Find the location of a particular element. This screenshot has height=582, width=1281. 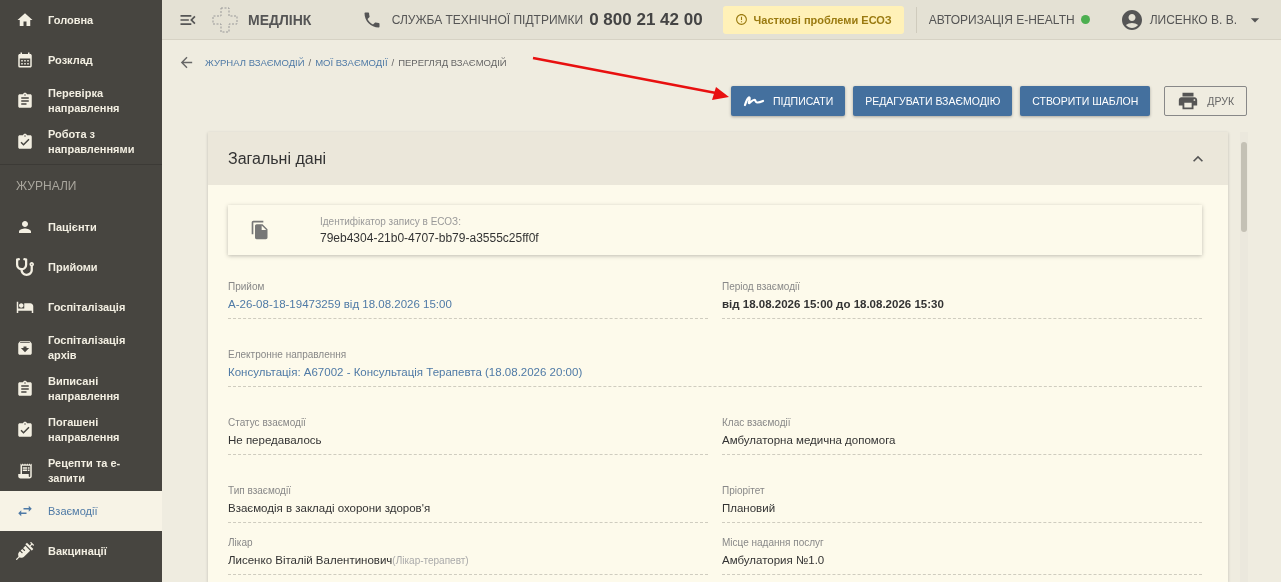

sidebar-item: Взаємодії is located at coordinates (81, 511).